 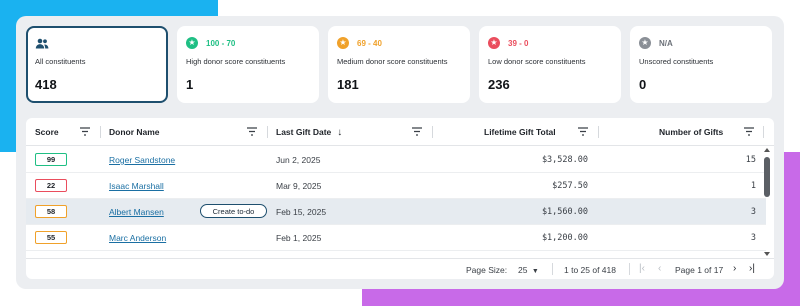 I want to click on card-label: High donor score constituents, so click(x=236, y=61).